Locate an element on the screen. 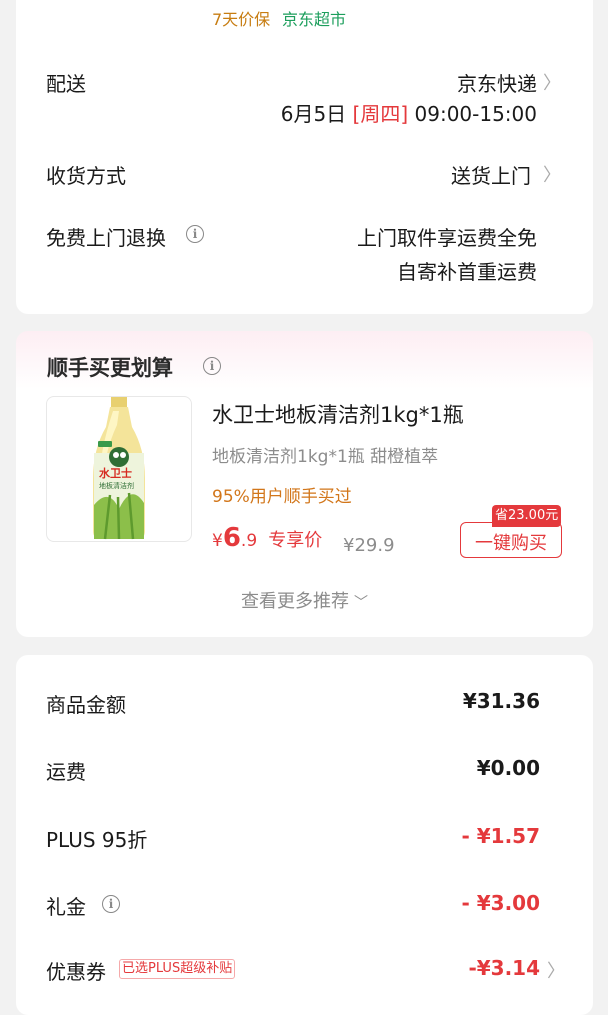 Image resolution: width=608 pixels, height=1015 pixels. summary-row-plus-discount: PLUS 95折 - ¥1.57 is located at coordinates (304, 839).